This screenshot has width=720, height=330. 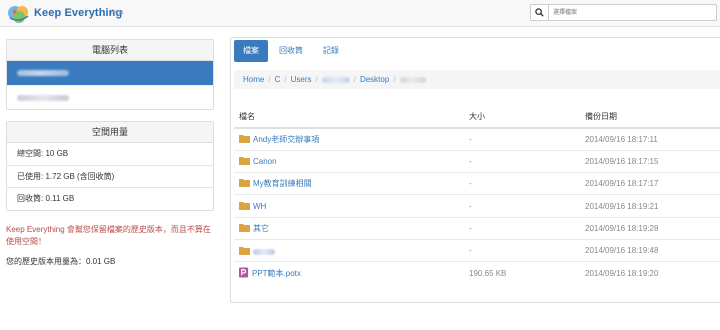 I want to click on file-name-cell: My教育訓練相關, so click(x=349, y=183).